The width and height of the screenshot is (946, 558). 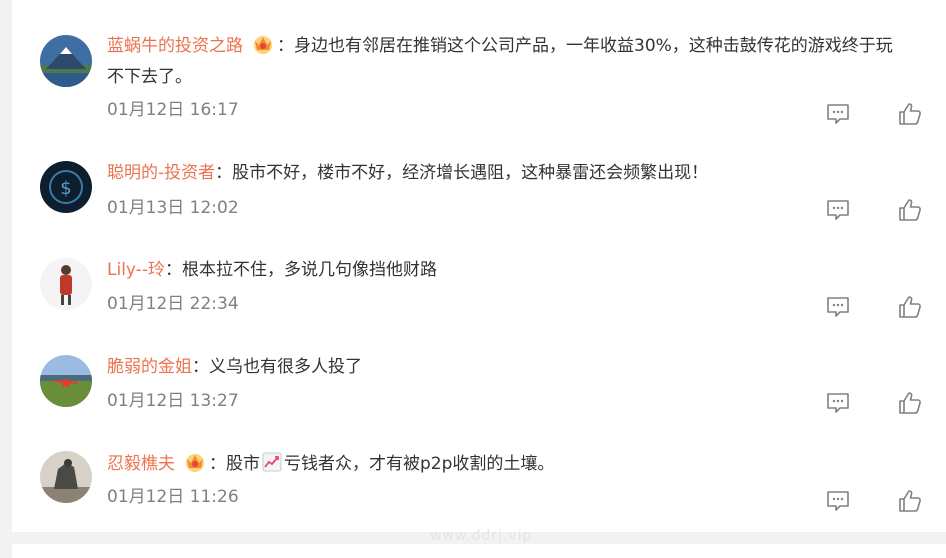 I want to click on comment-body-continued: 亏钱者众，才有被p2p收割的土壤。, so click(x=419, y=464).